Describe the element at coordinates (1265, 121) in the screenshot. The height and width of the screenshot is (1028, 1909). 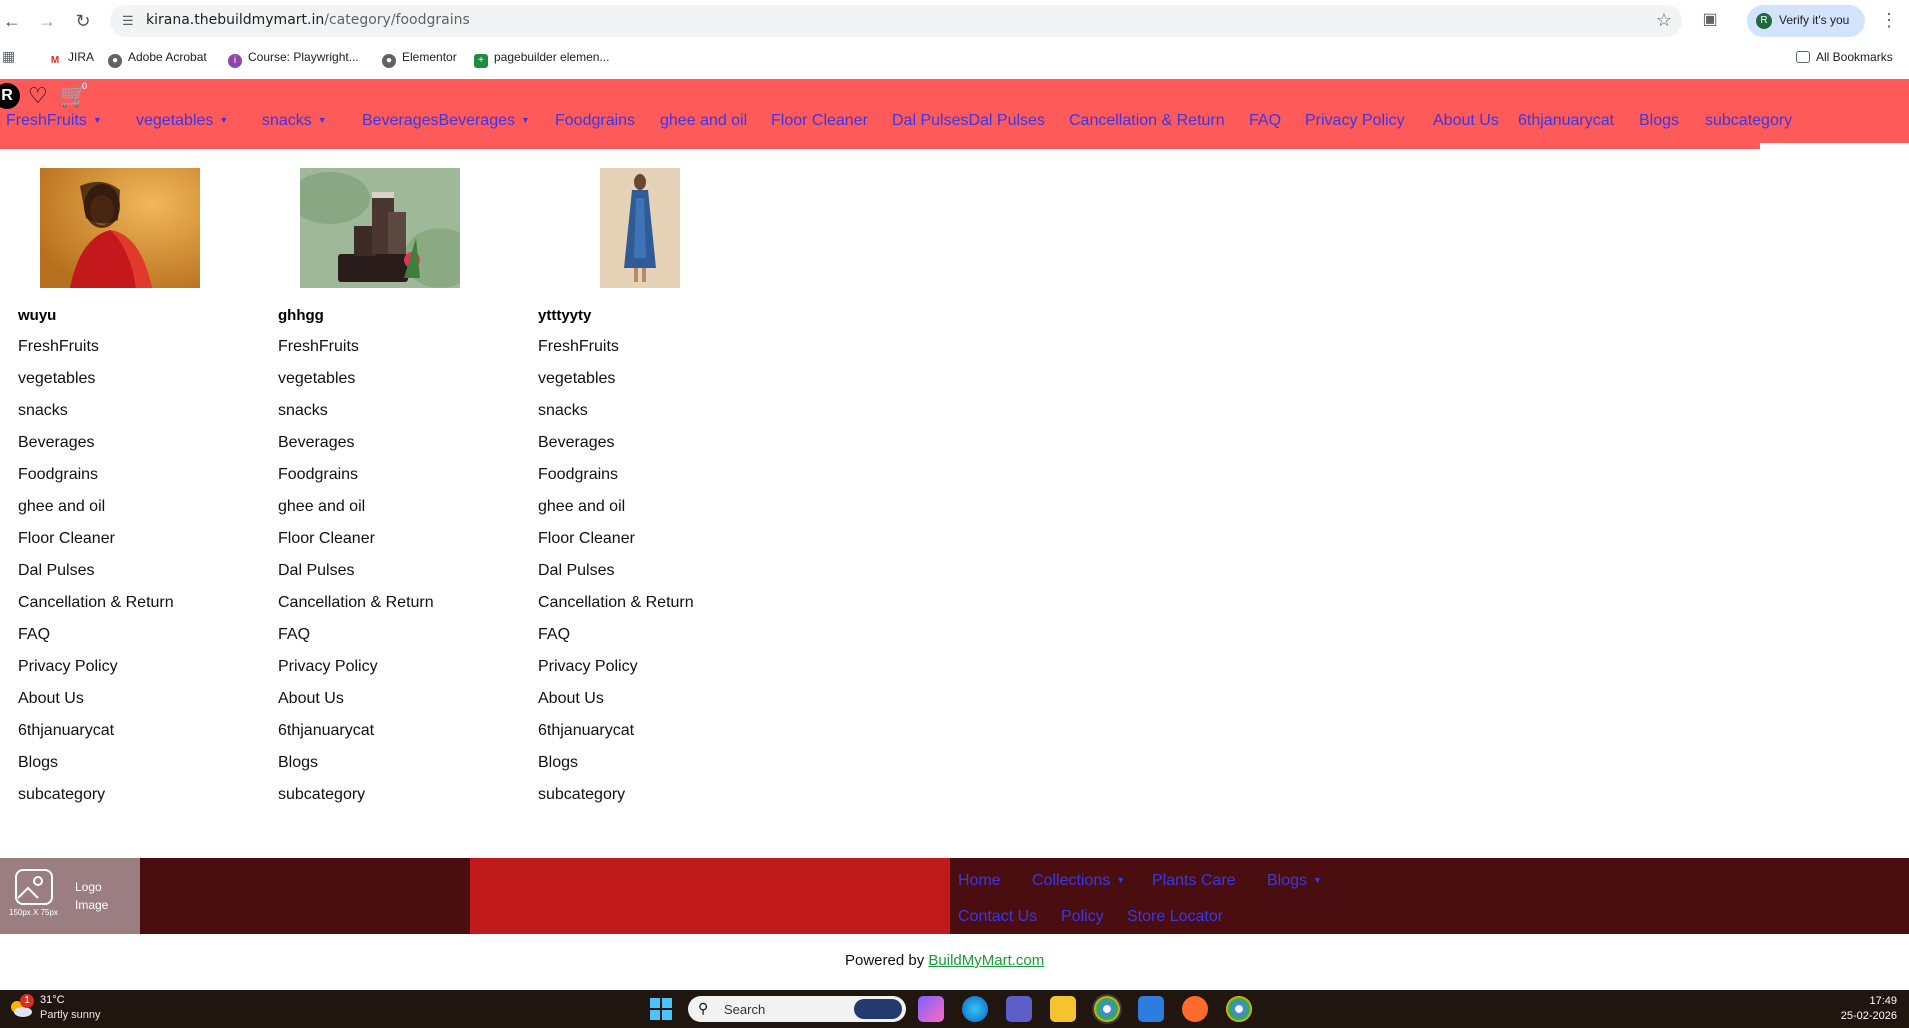
I see `nav-item: FAQ` at that location.